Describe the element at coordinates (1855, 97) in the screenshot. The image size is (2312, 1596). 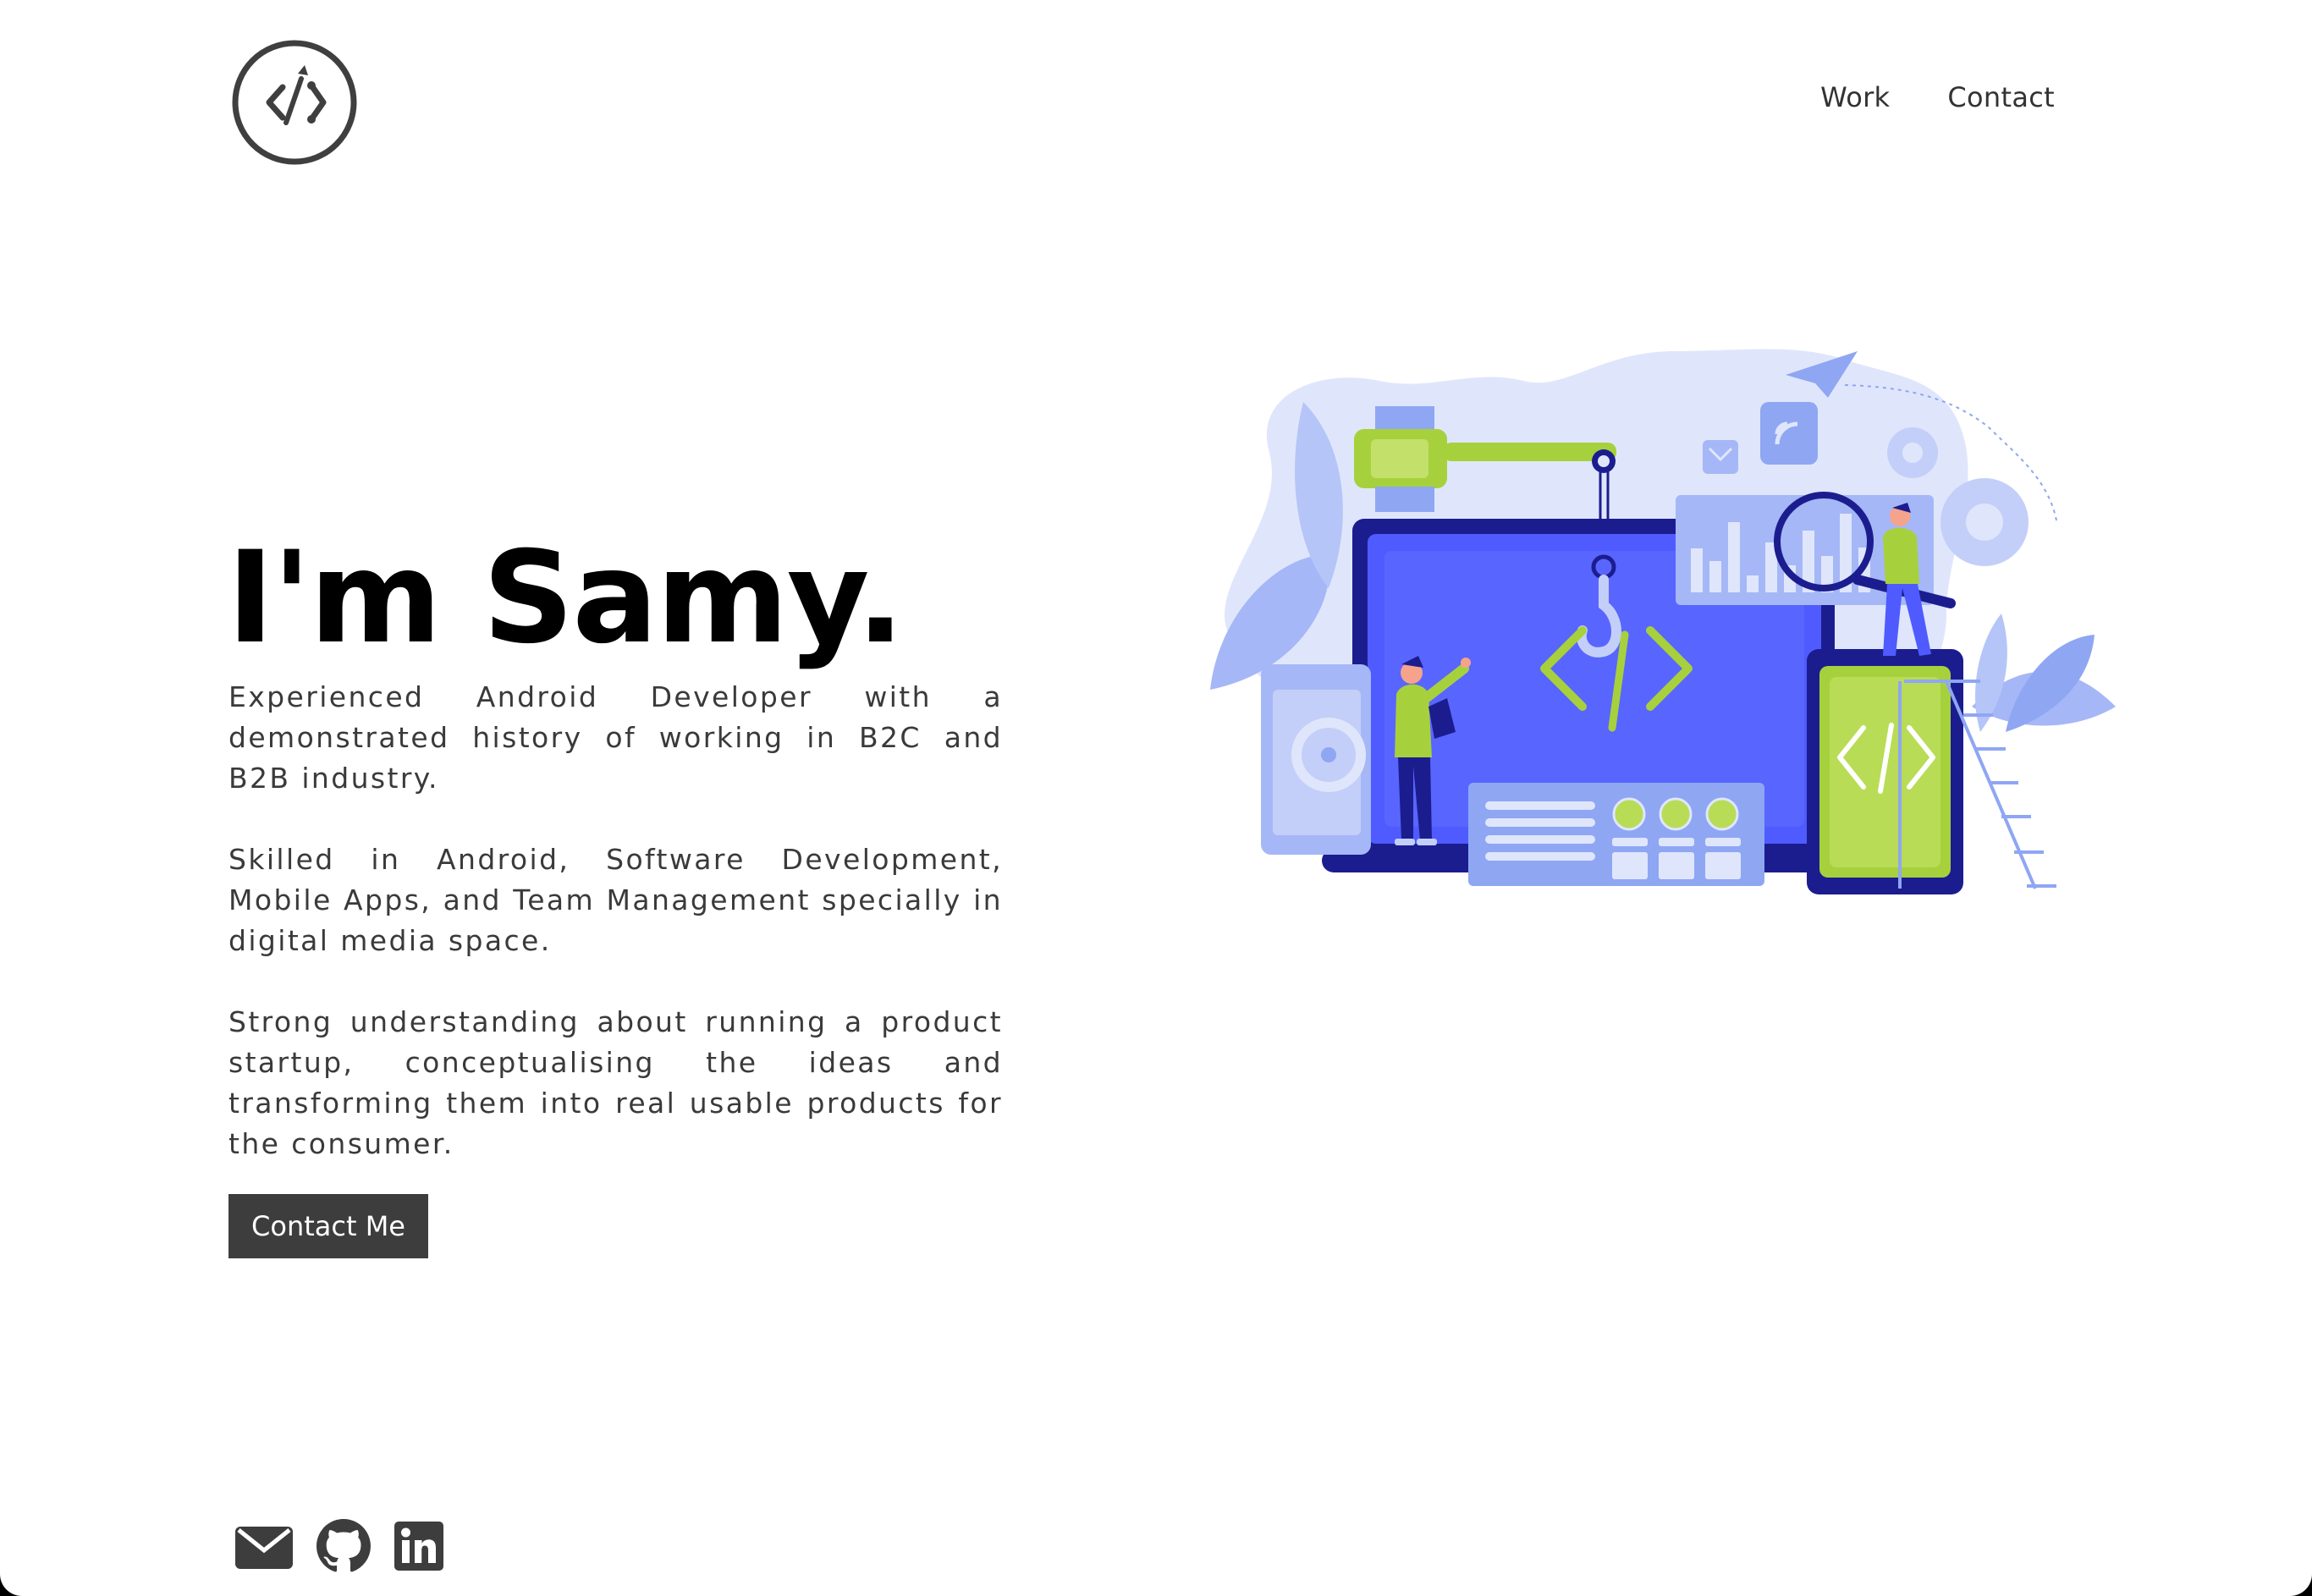
I see `nav-work: Work` at that location.